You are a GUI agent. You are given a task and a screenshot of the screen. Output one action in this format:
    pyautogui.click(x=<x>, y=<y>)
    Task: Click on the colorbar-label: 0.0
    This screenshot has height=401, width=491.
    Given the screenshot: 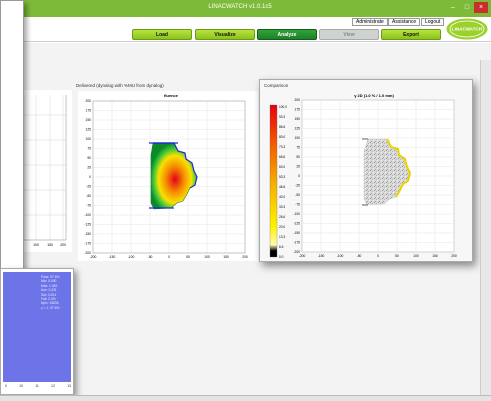 What is the action you would take?
    pyautogui.click(x=281, y=257)
    